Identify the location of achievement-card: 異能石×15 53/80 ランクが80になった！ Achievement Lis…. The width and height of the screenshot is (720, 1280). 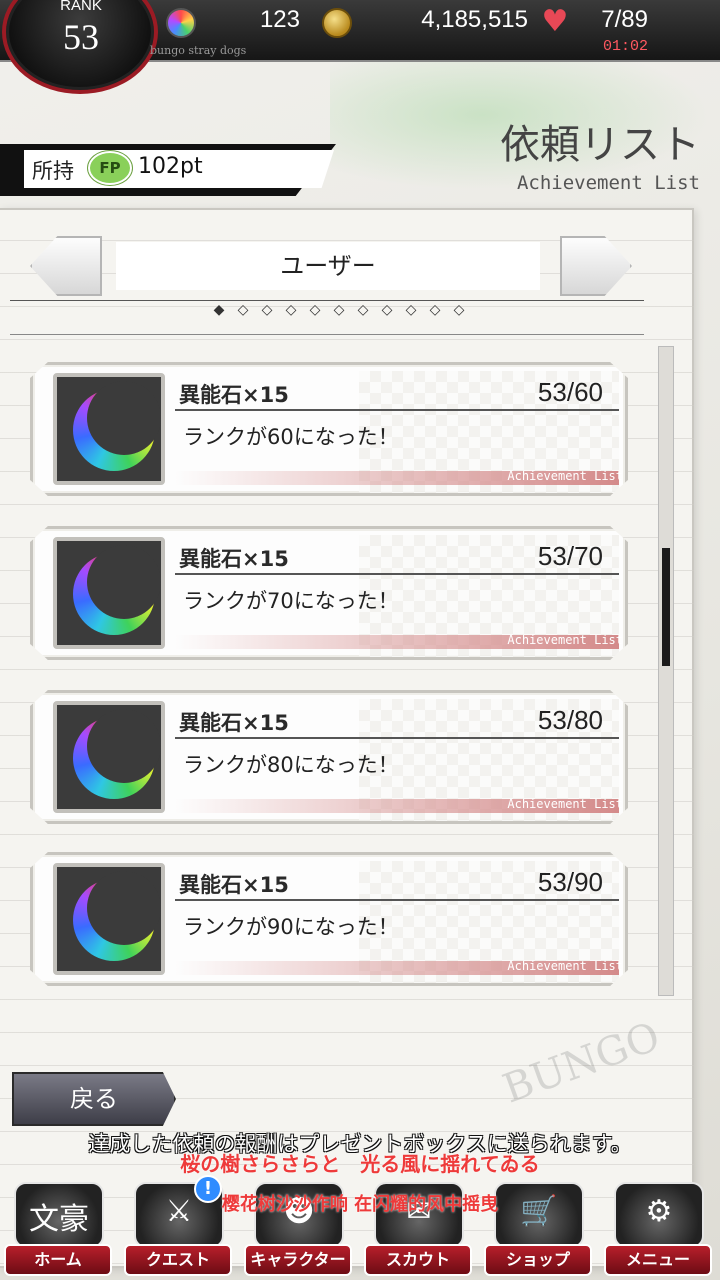
(329, 757).